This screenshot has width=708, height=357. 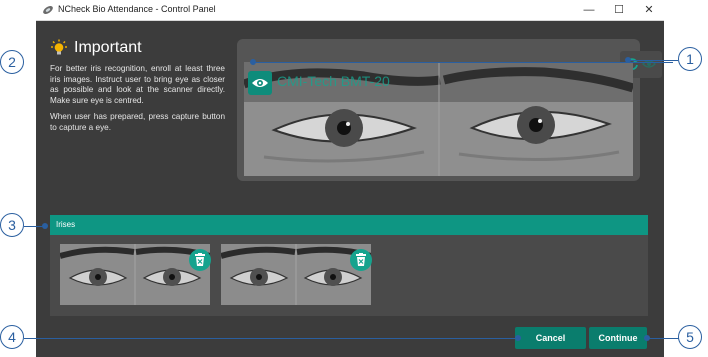 I want to click on important-header: Important, so click(x=96, y=48).